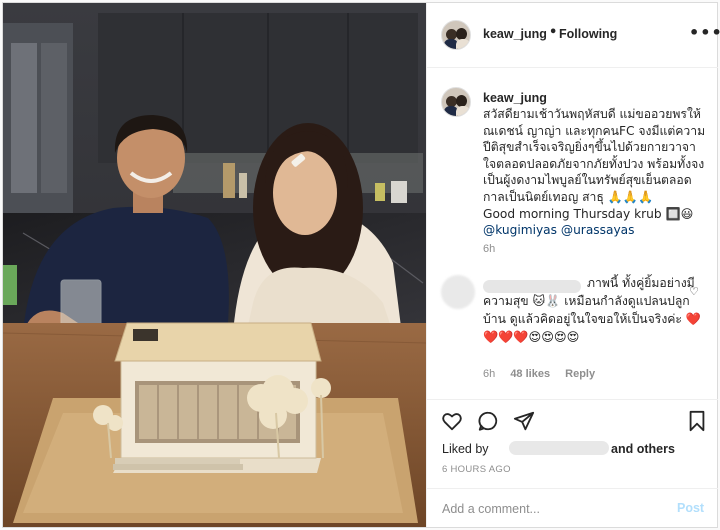  What do you see at coordinates (580, 374) in the screenshot?
I see `reply-button: Reply` at bounding box center [580, 374].